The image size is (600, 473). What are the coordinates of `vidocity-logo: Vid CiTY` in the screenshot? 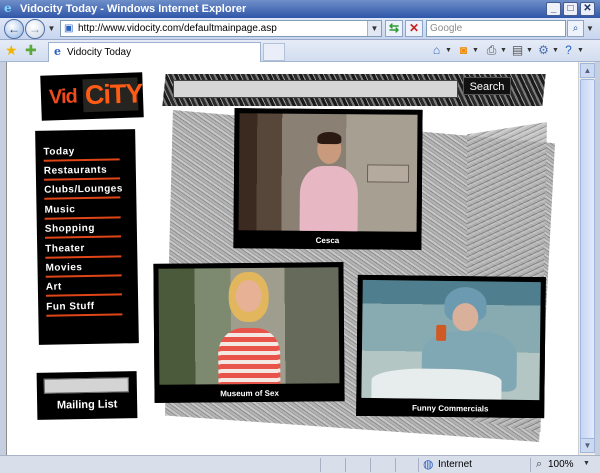 It's located at (92, 96).